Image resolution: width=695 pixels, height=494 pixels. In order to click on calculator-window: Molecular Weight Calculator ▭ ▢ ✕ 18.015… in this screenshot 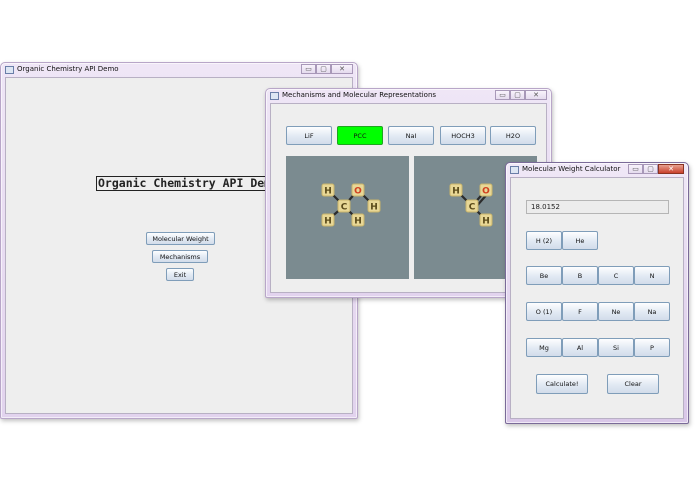, I will do `click(597, 293)`.